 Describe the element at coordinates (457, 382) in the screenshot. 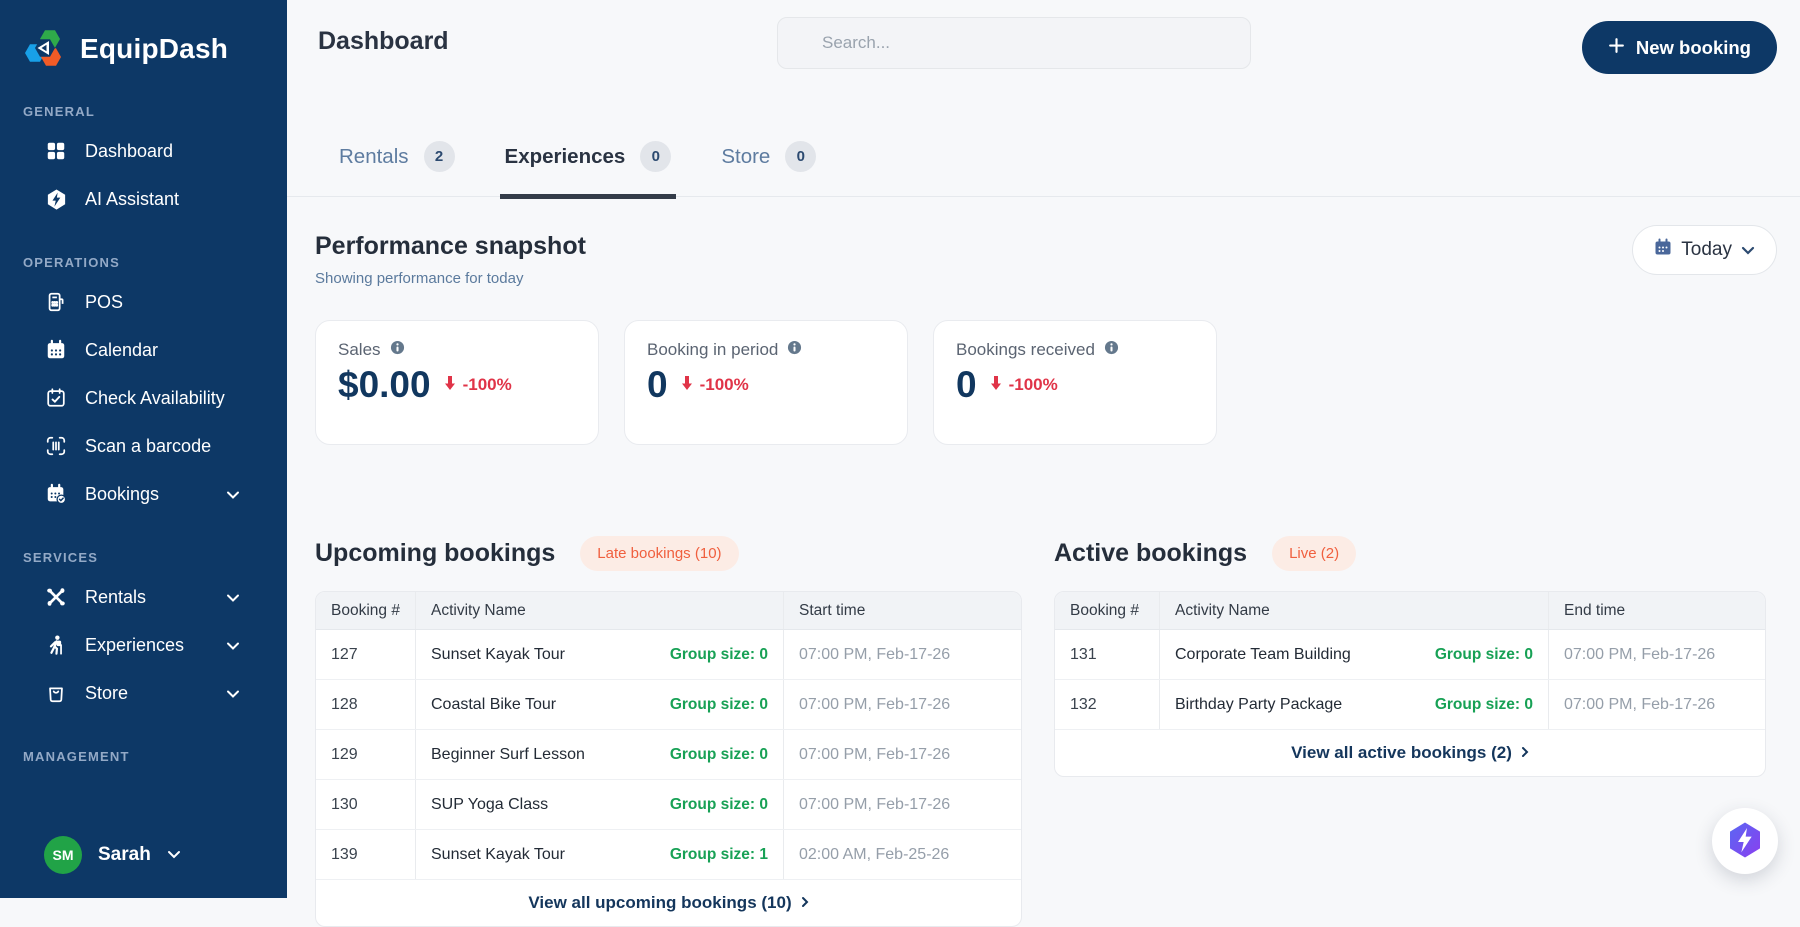

I see `stat-card-sales: Sales $0.00 -100%` at that location.